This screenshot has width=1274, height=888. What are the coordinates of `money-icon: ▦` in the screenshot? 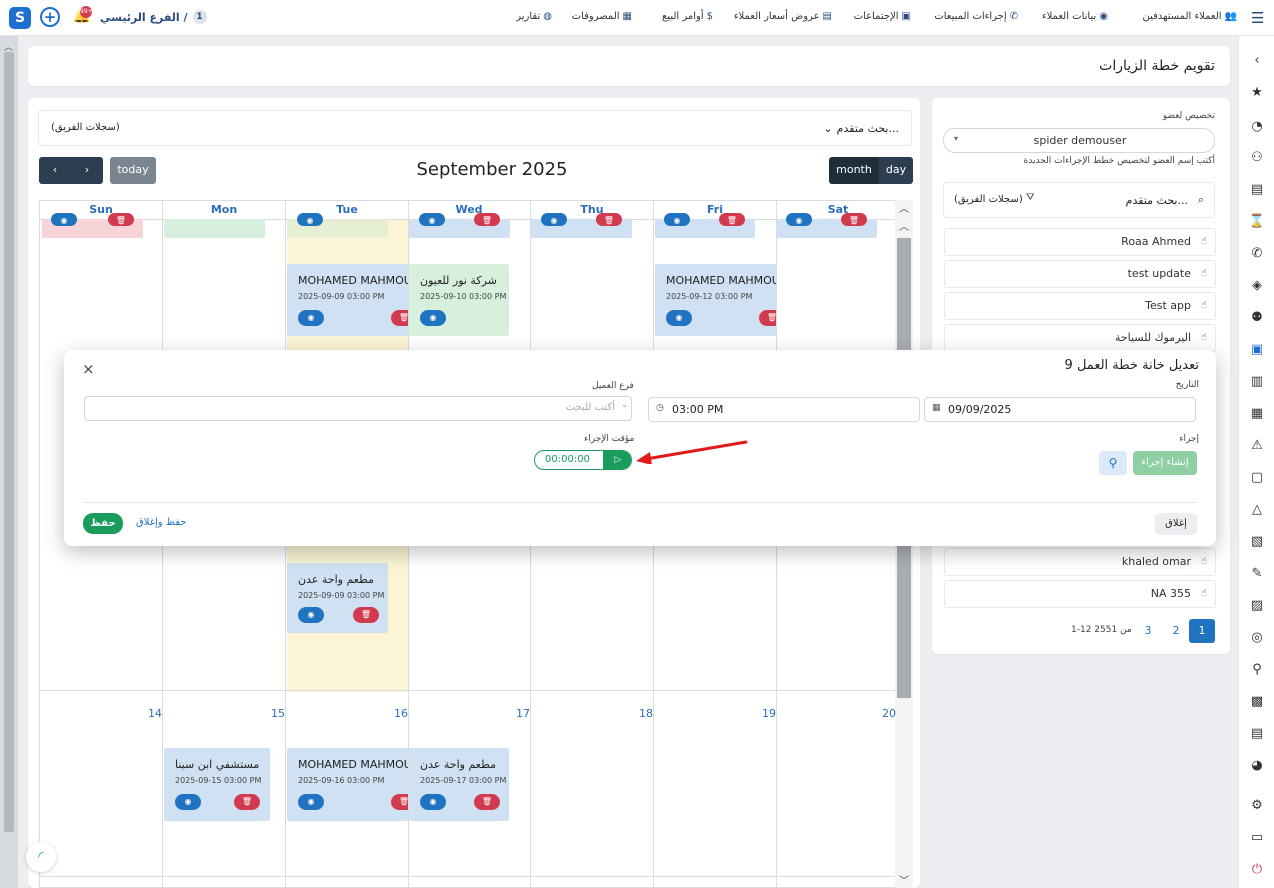 It's located at (1257, 414).